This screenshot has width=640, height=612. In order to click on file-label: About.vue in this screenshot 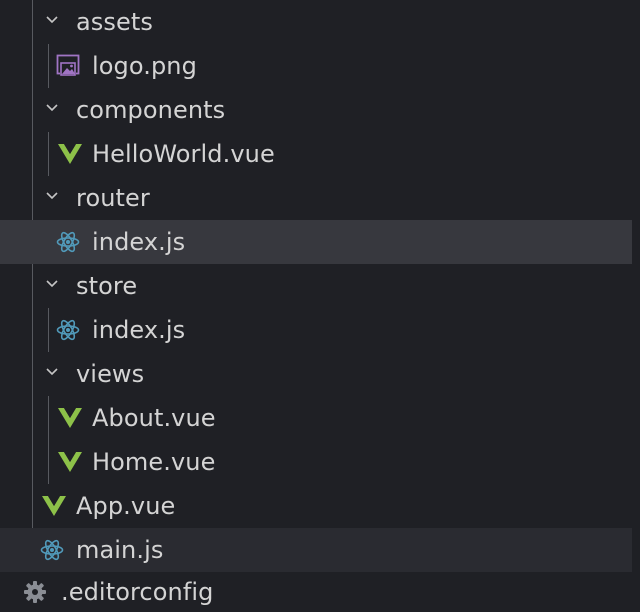, I will do `click(154, 418)`.